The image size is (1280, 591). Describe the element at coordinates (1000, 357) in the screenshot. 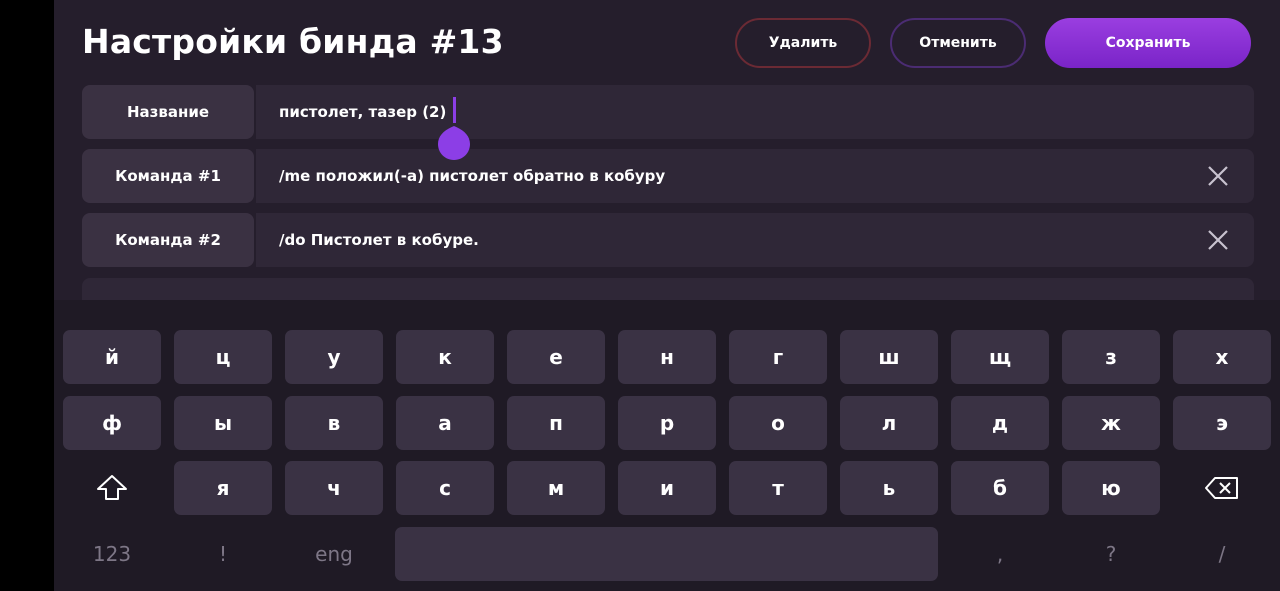

I see `key: щ` at that location.